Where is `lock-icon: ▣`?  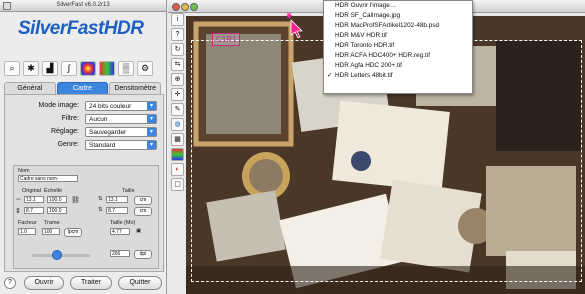 lock-icon: ▣ is located at coordinates (138, 231).